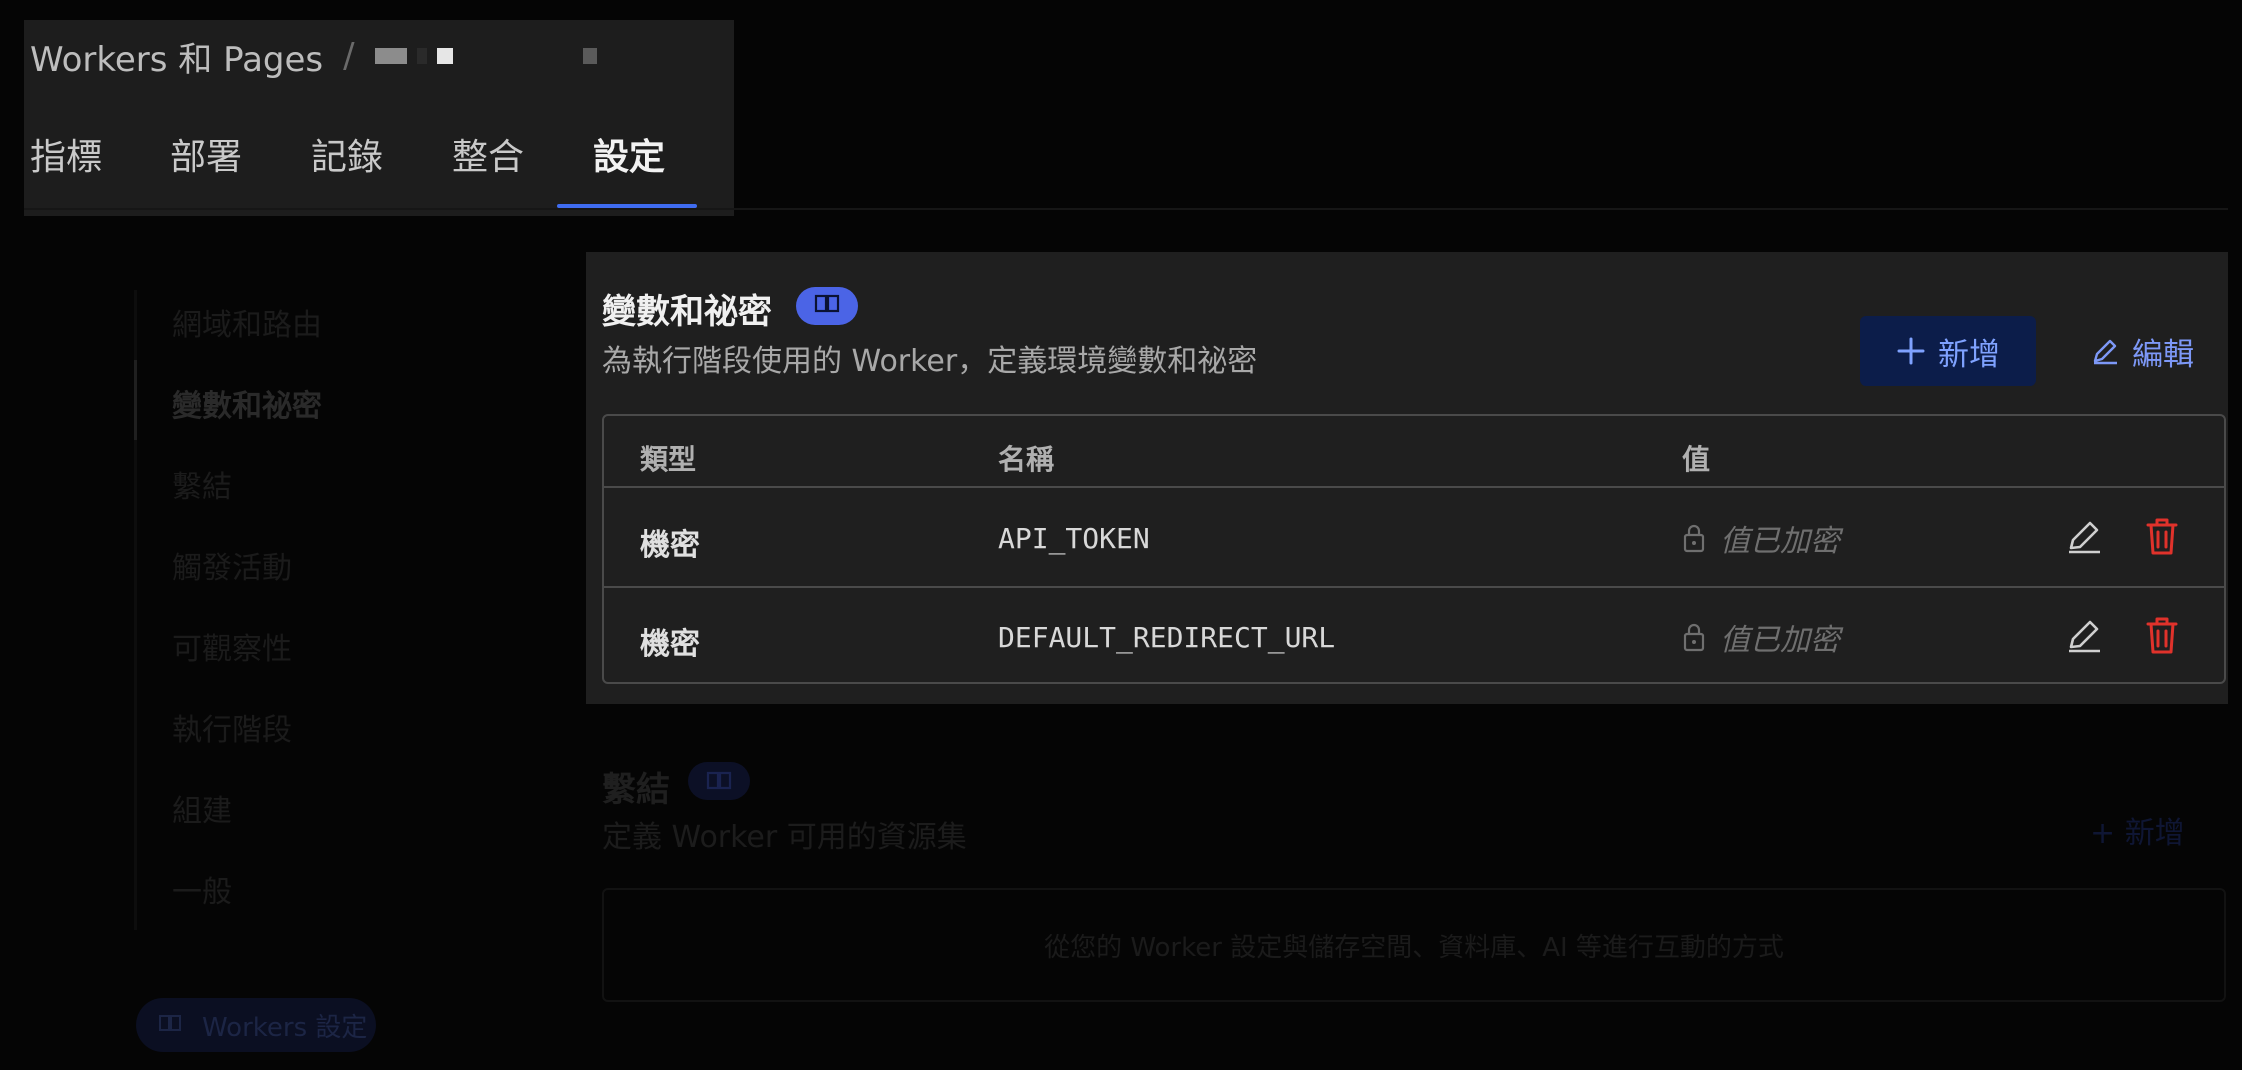  I want to click on tab-settings: 設定, so click(629, 154).